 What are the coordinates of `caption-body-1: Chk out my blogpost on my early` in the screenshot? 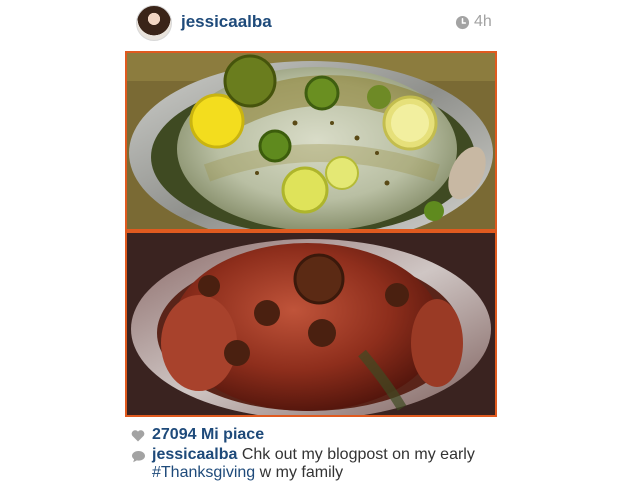 It's located at (356, 454).